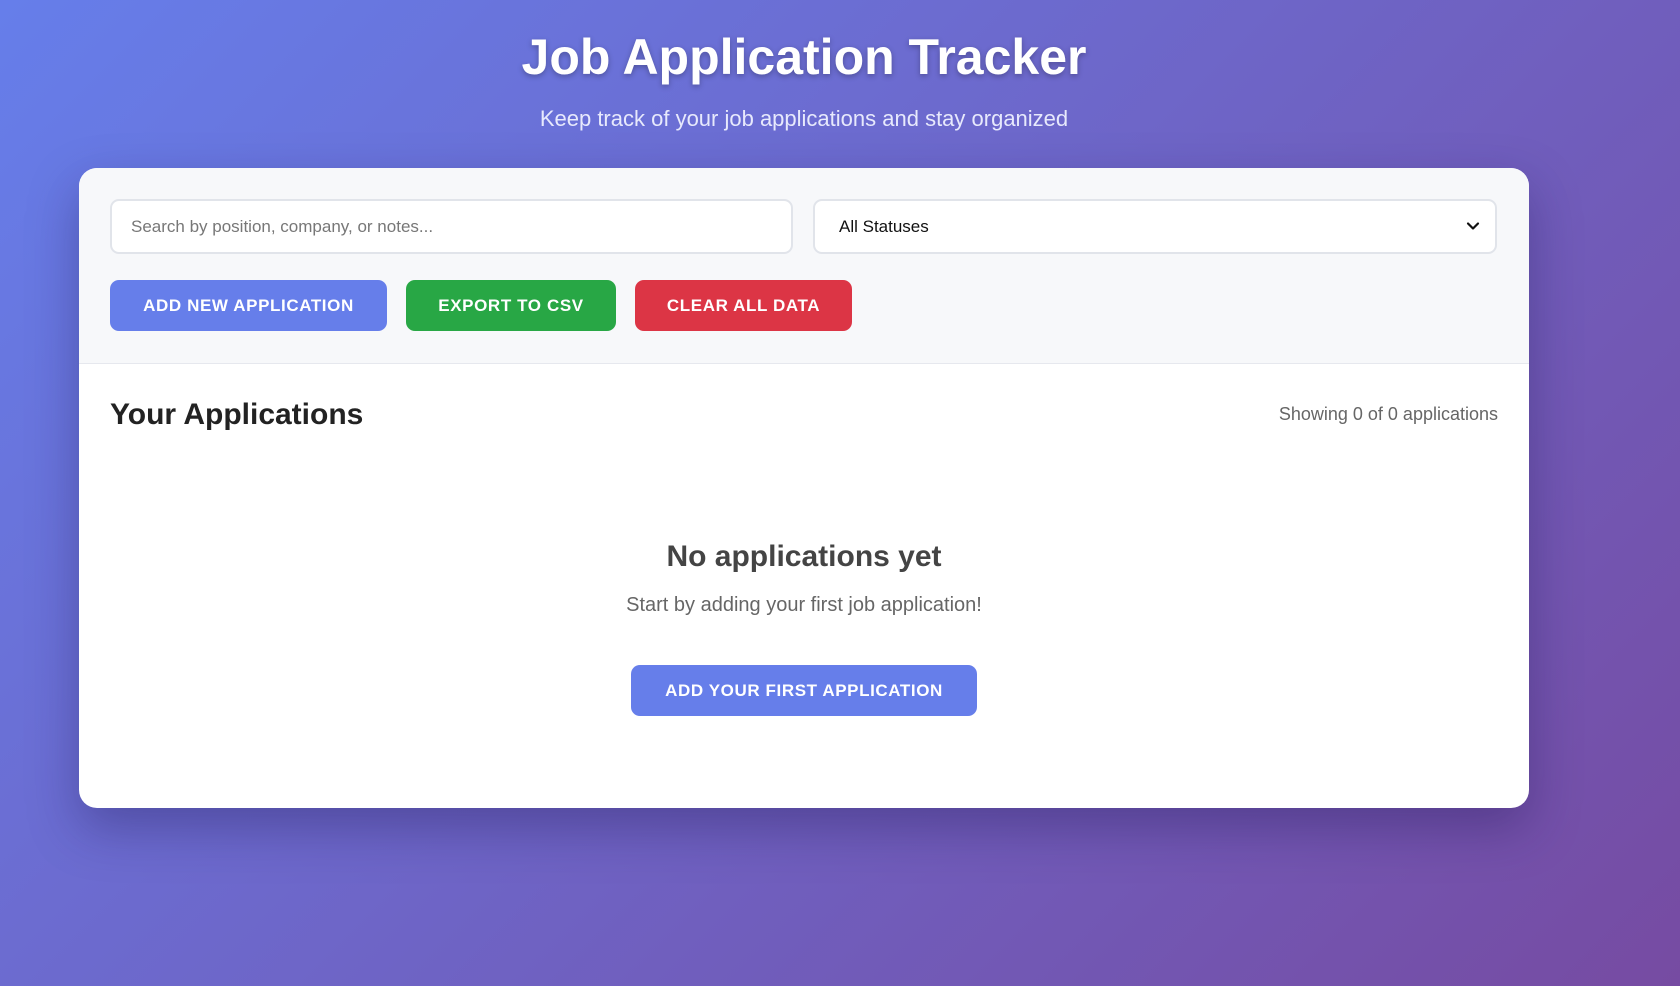 The image size is (1680, 986). What do you see at coordinates (743, 305) in the screenshot?
I see `clear-all-data-button: CLEAR ALL DATA` at bounding box center [743, 305].